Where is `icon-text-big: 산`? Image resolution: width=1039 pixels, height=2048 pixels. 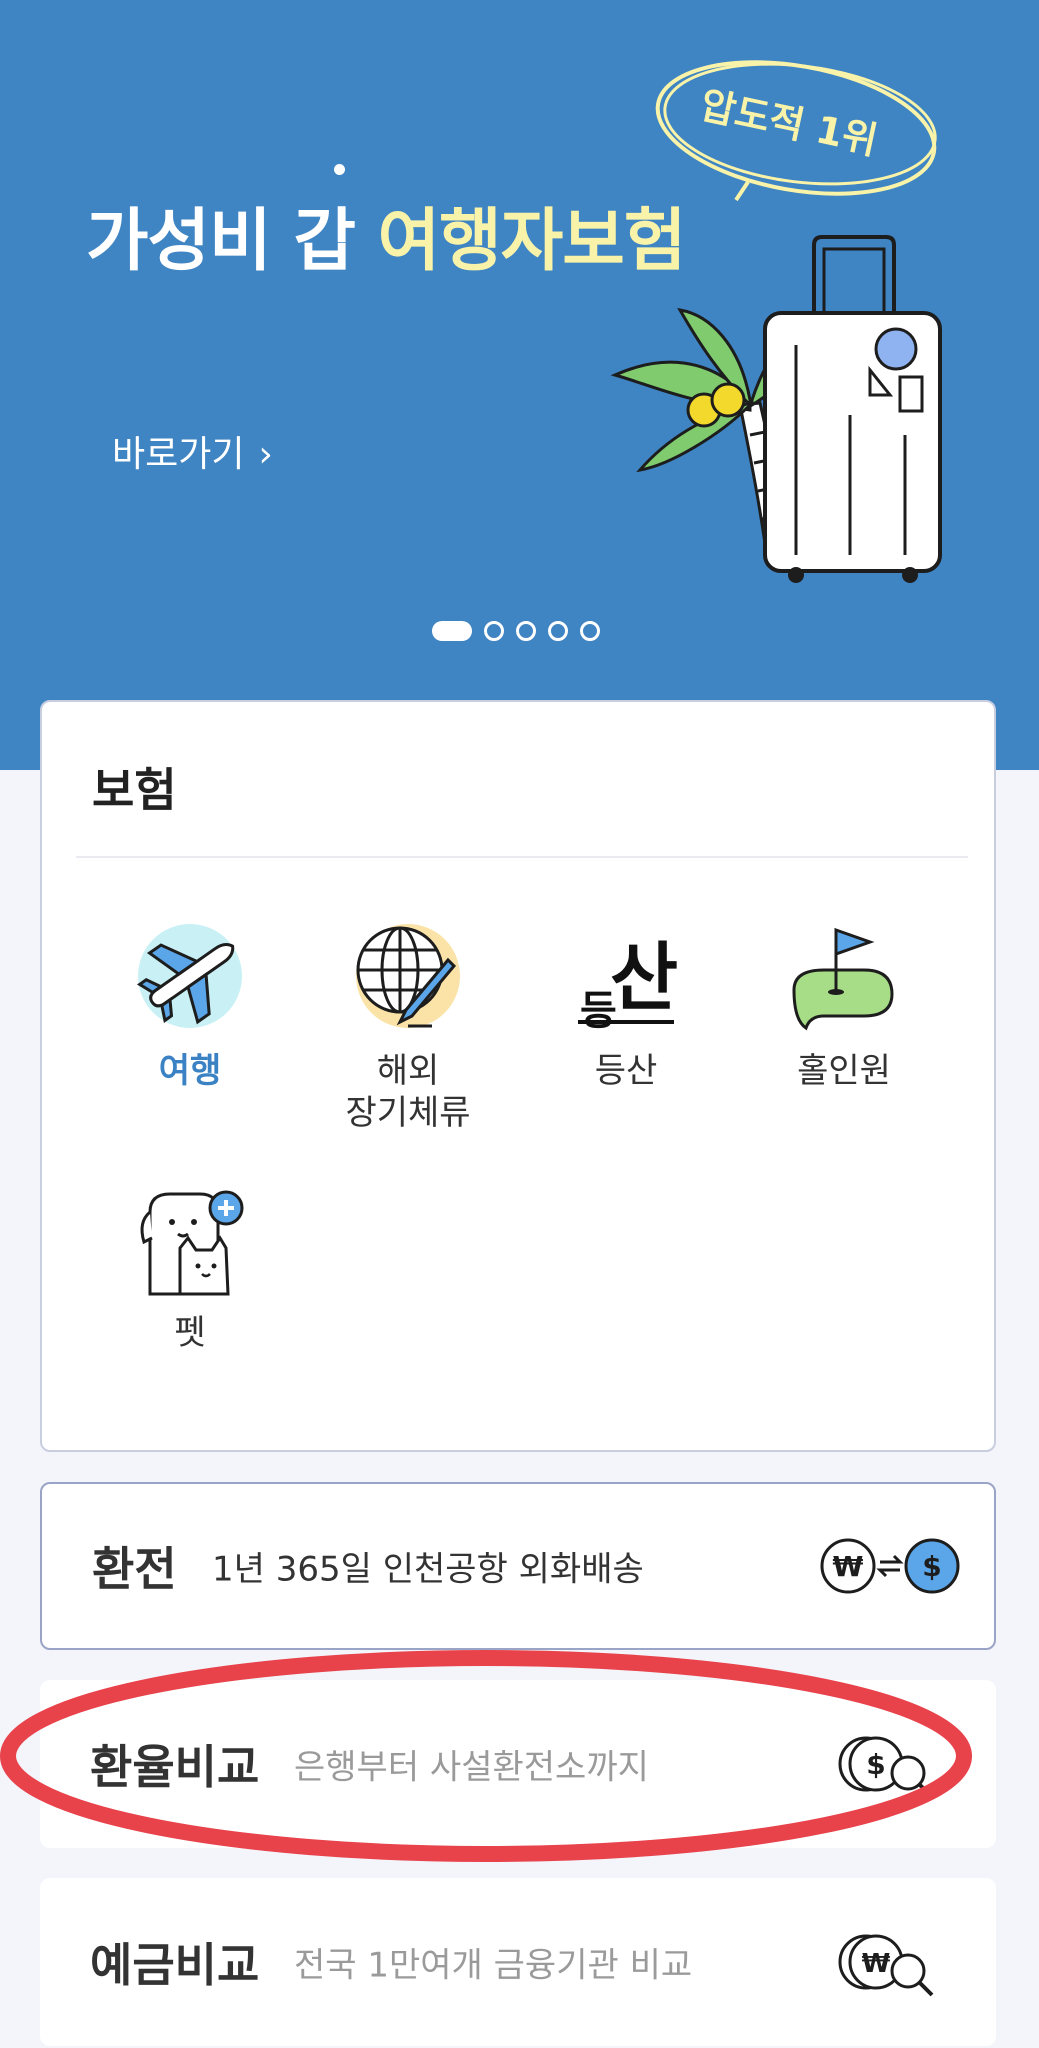
icon-text-big: 산 is located at coordinates (644, 978).